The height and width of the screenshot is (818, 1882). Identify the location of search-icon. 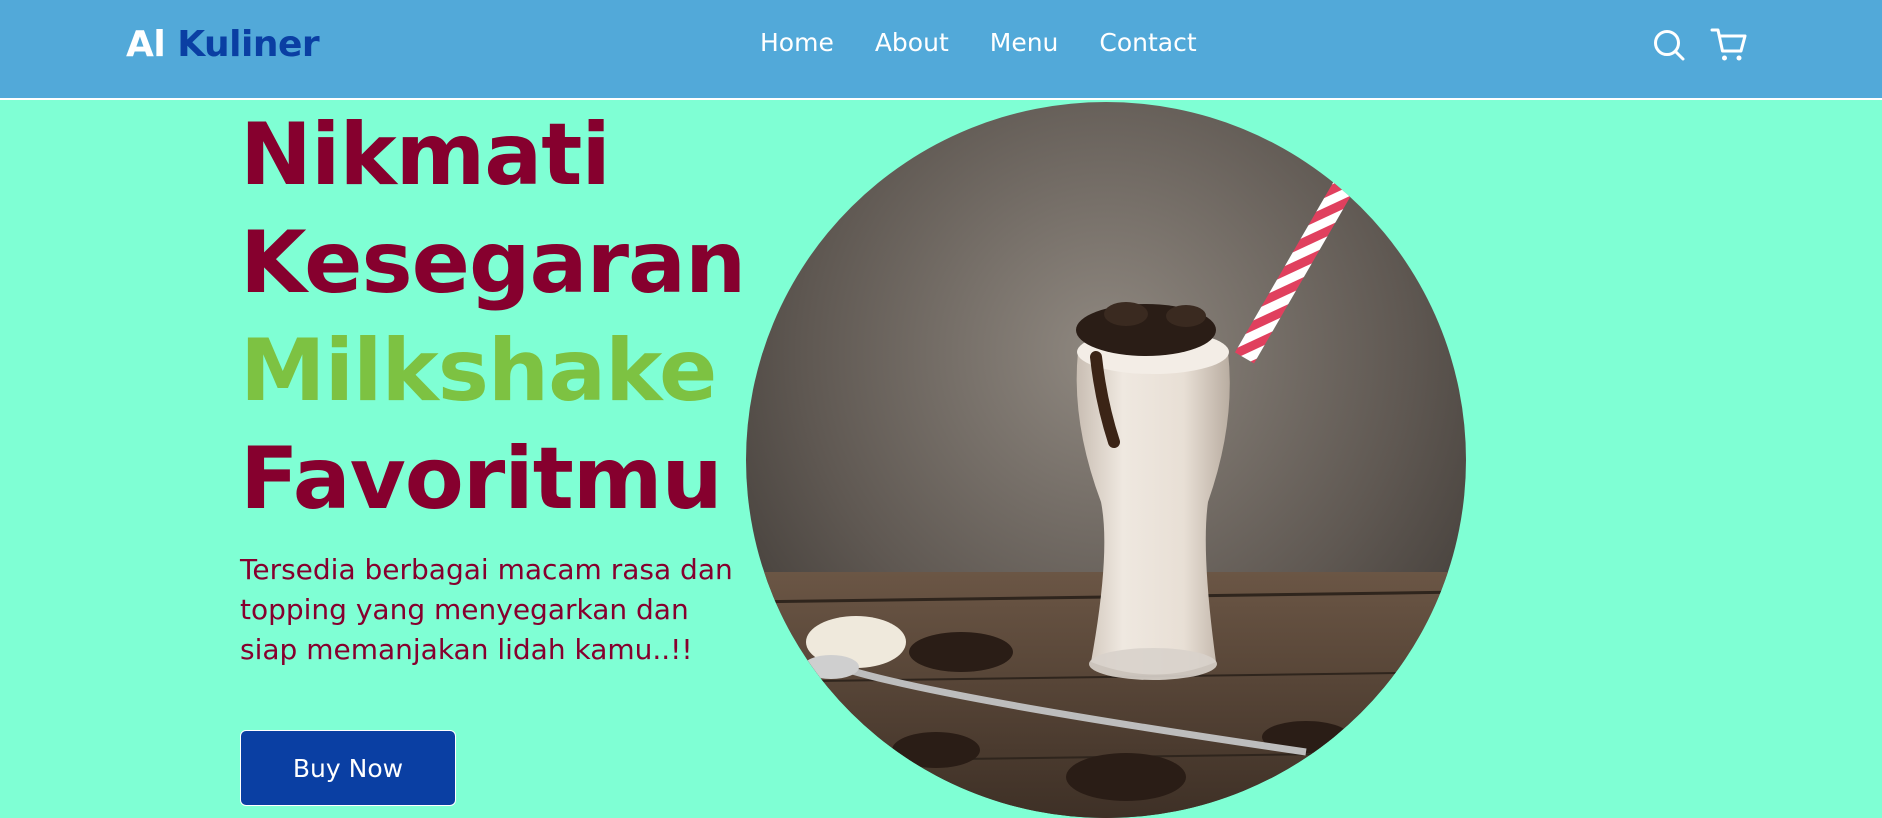
(1669, 45).